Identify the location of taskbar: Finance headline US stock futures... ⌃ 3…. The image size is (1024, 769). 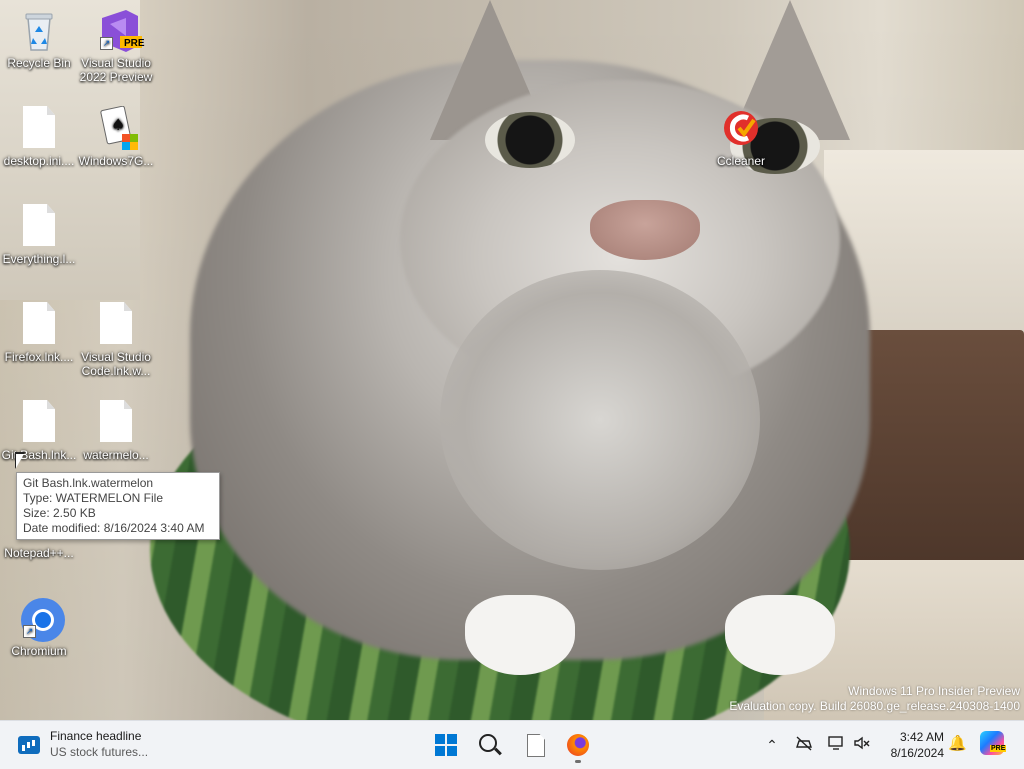
(512, 744).